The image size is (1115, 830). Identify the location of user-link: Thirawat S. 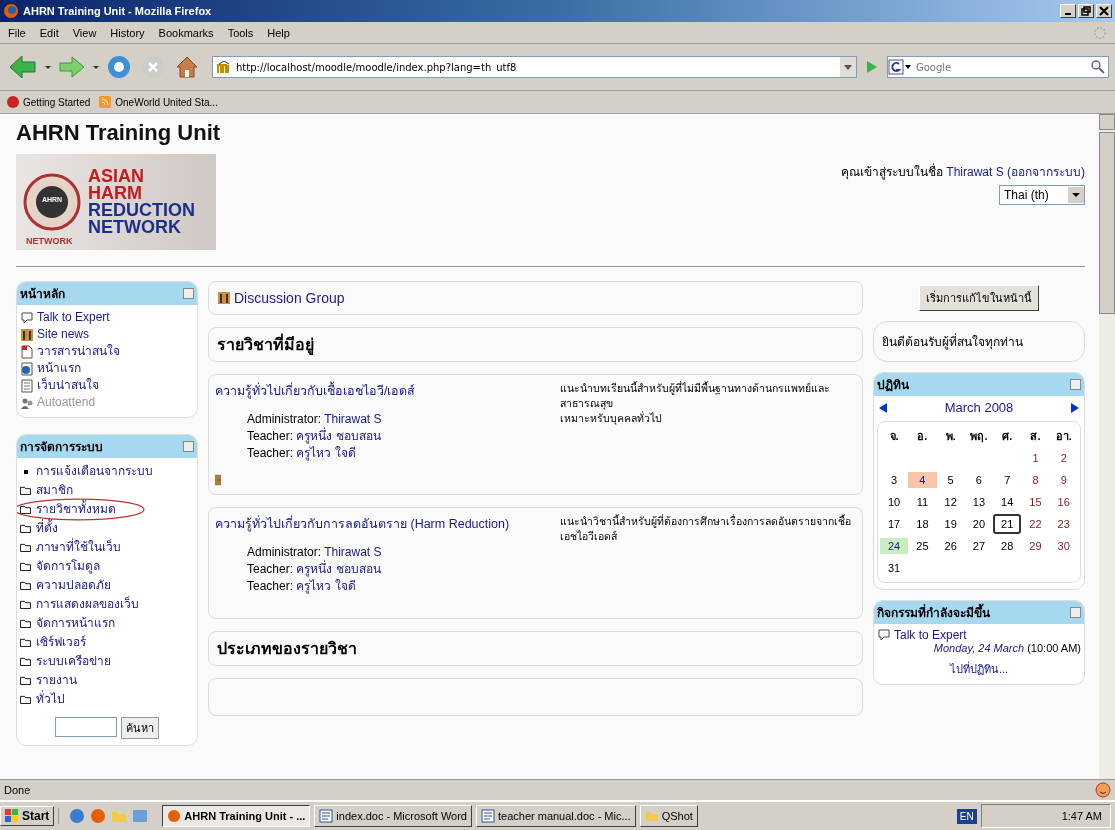
(975, 172).